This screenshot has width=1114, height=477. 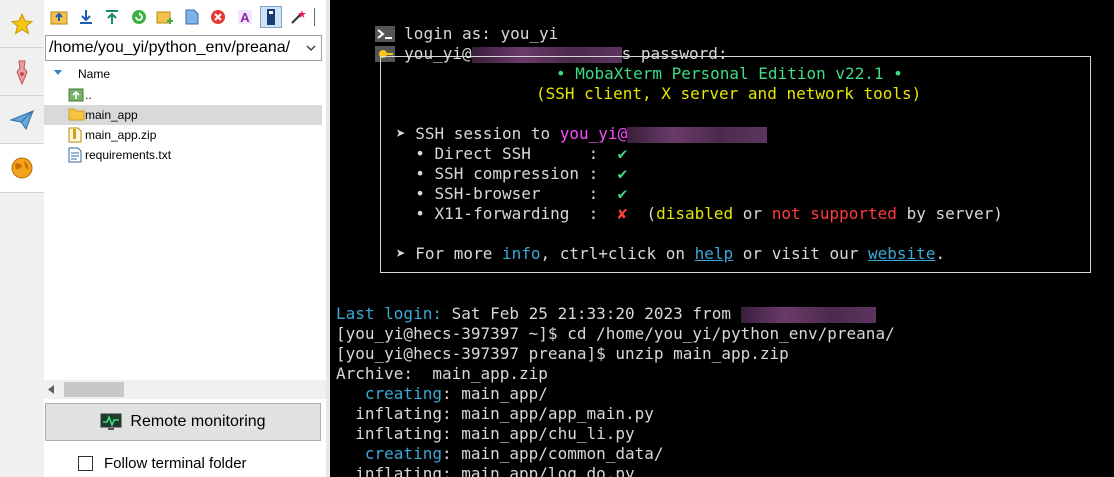 I want to click on terminal-line: creating: main_app/common_data/, so click(x=500, y=454).